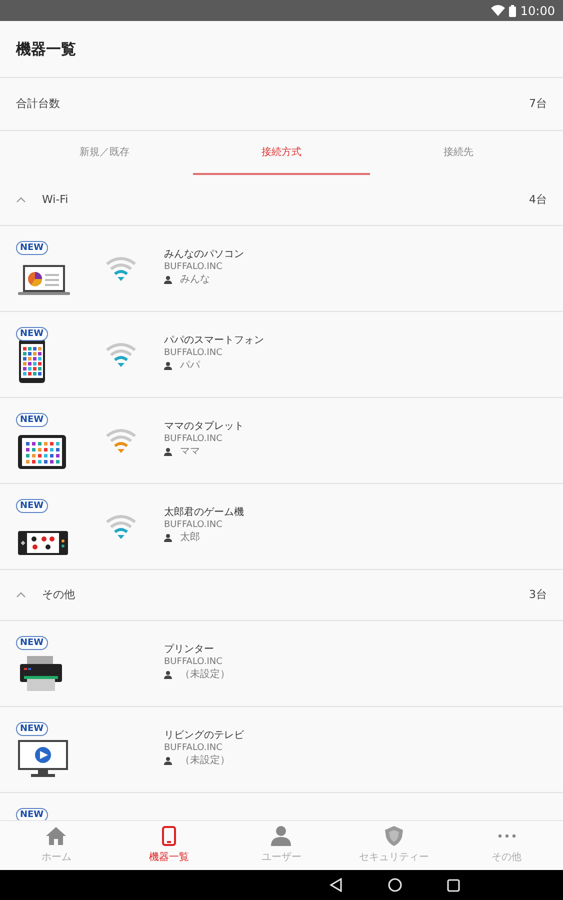 Image resolution: width=563 pixels, height=900 pixels. Describe the element at coordinates (190, 451) in the screenshot. I see `device-user: ママ` at that location.